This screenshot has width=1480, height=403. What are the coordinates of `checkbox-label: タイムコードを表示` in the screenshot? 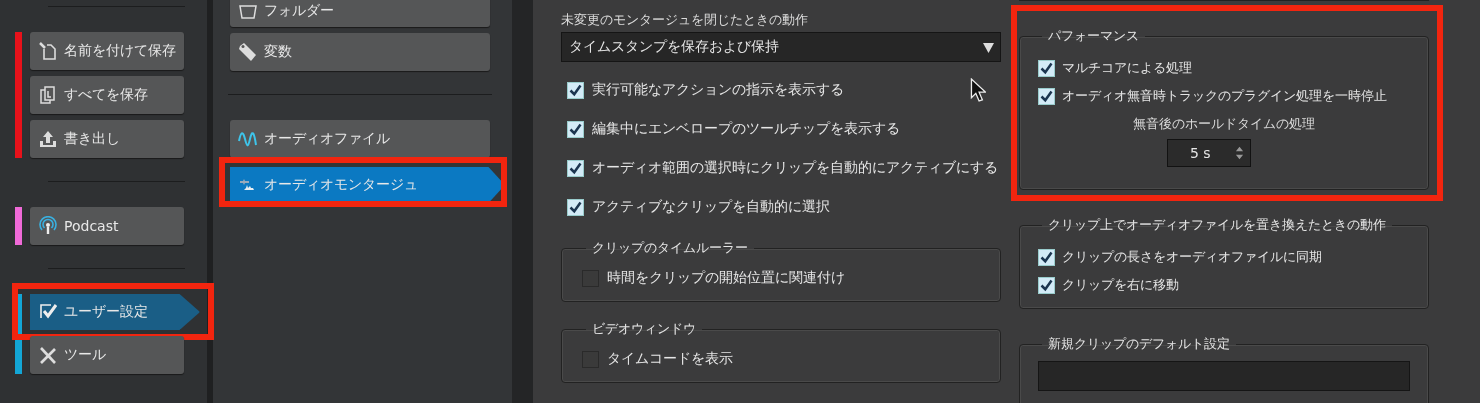 It's located at (670, 359).